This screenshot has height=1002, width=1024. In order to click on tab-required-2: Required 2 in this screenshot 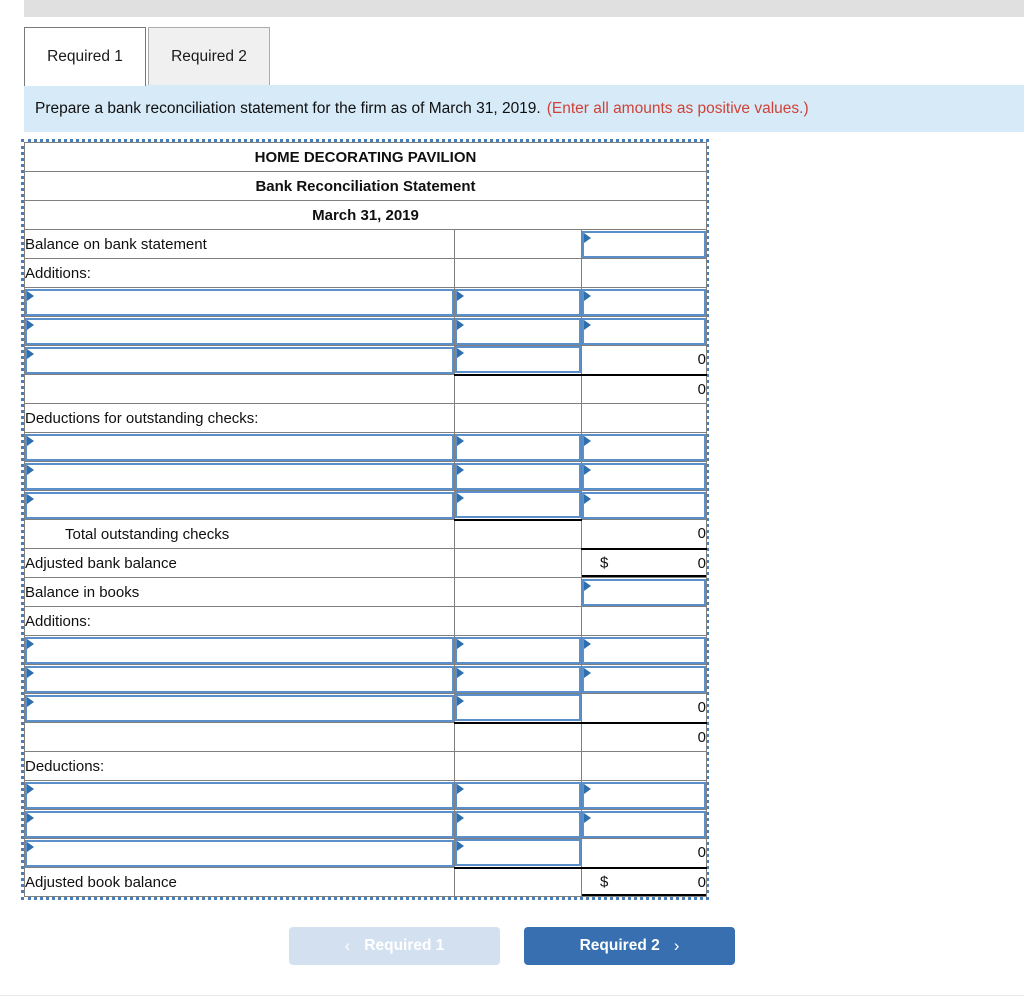, I will do `click(209, 56)`.